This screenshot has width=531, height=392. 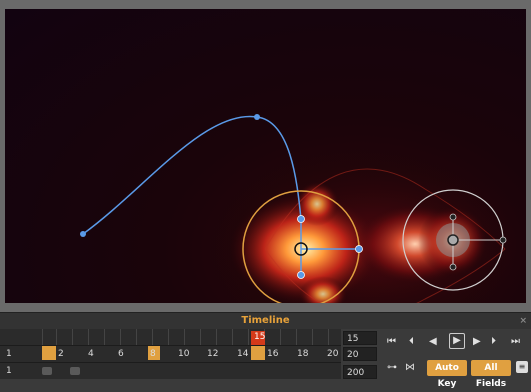 What do you see at coordinates (243, 354) in the screenshot?
I see `frame-label: 14` at bounding box center [243, 354].